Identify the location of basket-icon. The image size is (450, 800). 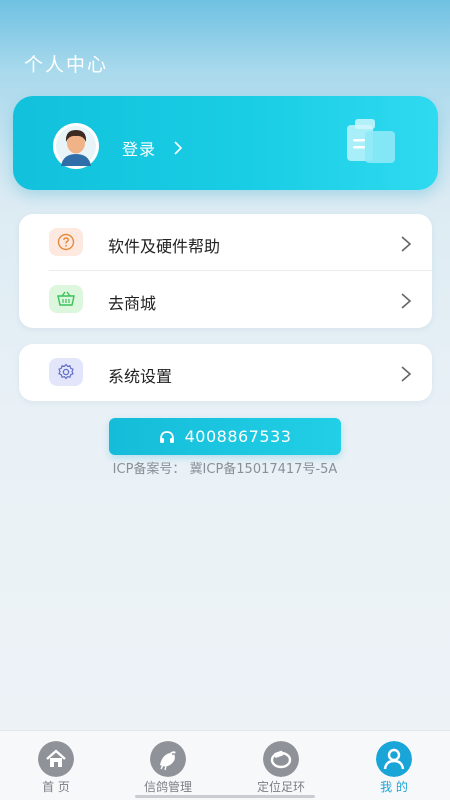
(66, 299).